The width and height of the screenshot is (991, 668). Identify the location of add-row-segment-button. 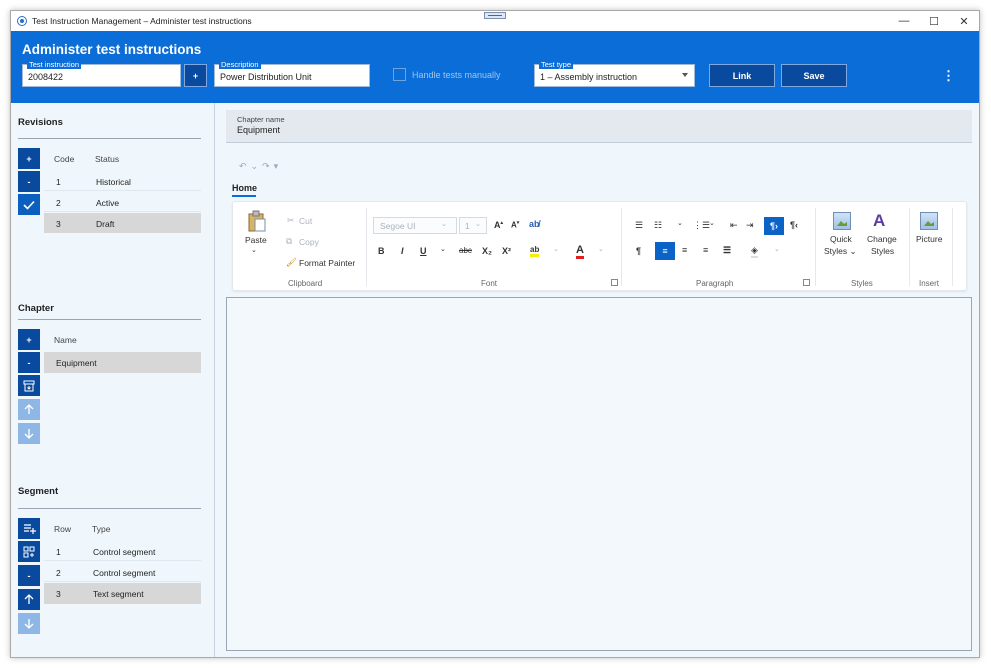
(29, 528).